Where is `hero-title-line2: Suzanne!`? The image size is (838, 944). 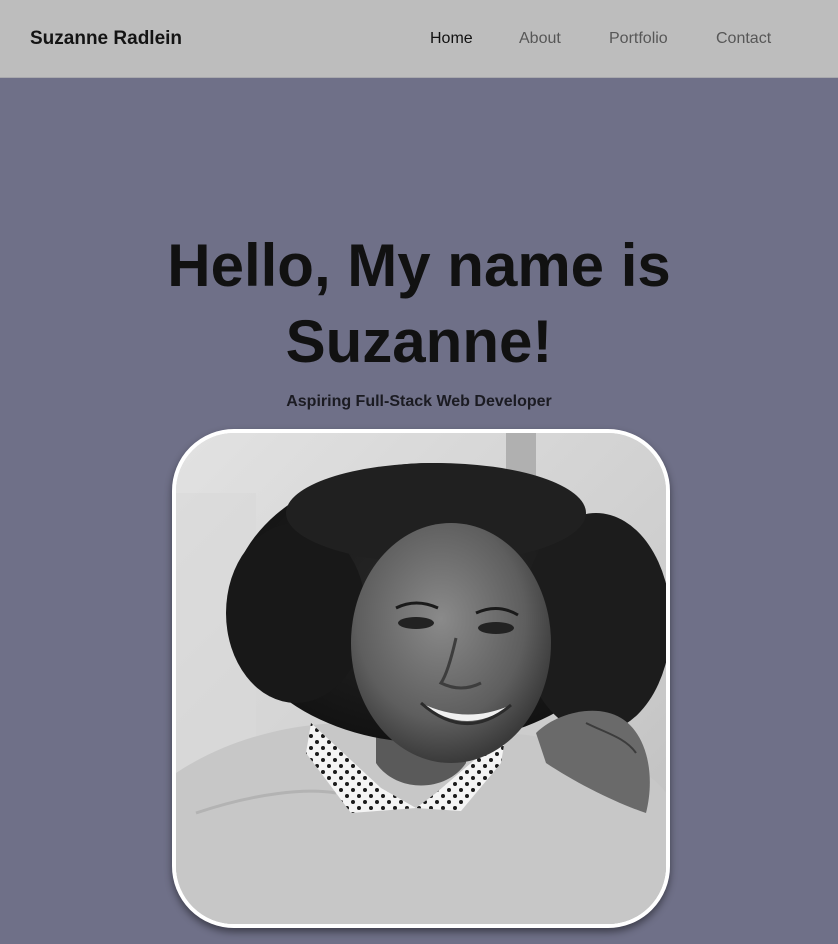 hero-title-line2: Suzanne! is located at coordinates (419, 341).